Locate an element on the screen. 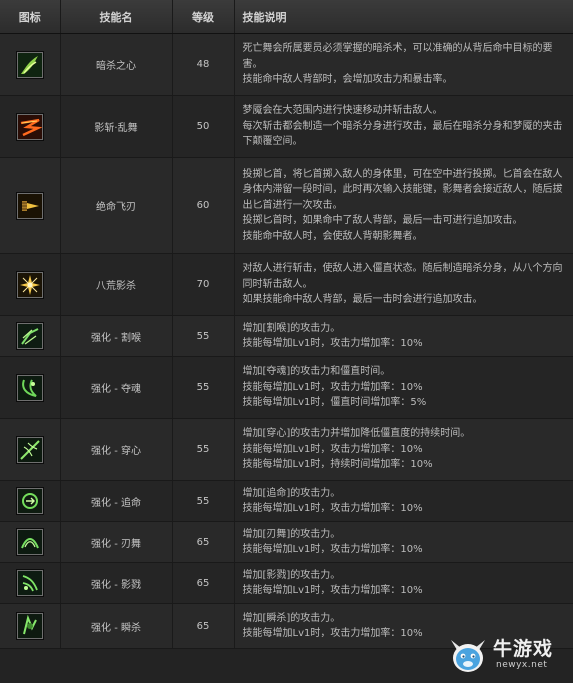 Image resolution: width=573 pixels, height=683 pixels. green-soul-icon is located at coordinates (29, 387).